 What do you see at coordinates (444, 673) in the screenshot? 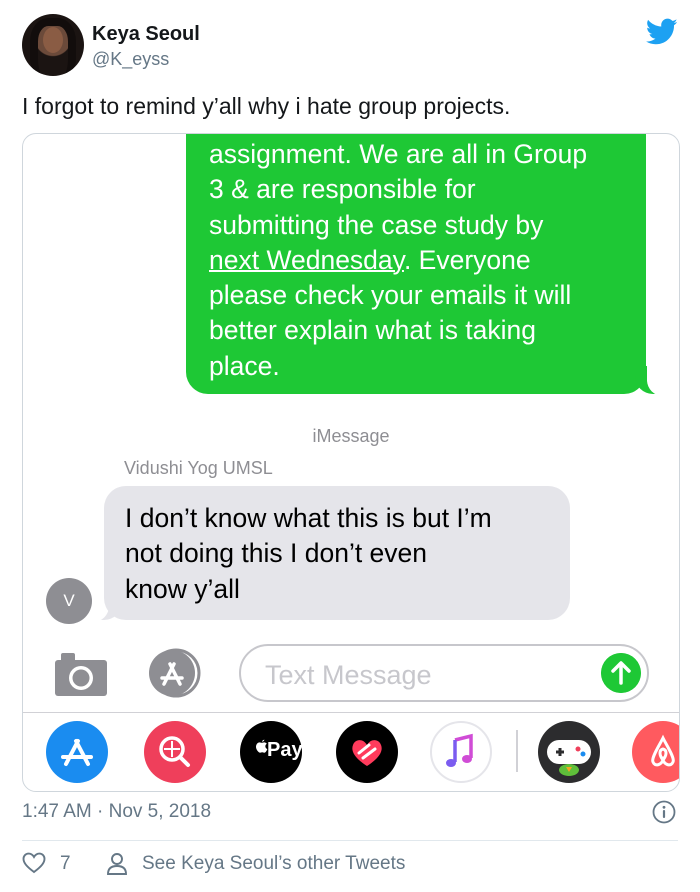
I see `message-input: Text Message` at bounding box center [444, 673].